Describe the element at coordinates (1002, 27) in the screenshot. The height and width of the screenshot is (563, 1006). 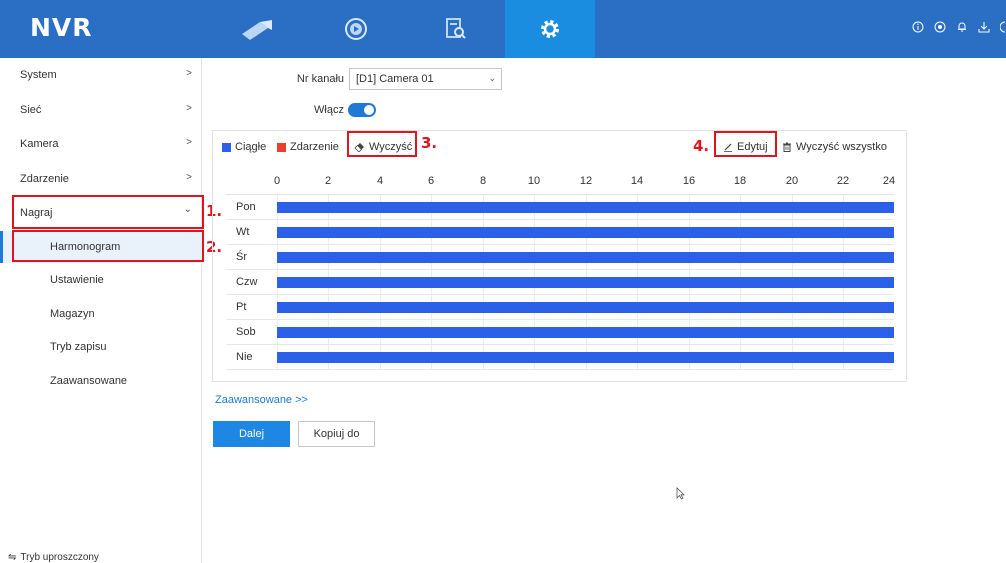
I see `more-icon` at that location.